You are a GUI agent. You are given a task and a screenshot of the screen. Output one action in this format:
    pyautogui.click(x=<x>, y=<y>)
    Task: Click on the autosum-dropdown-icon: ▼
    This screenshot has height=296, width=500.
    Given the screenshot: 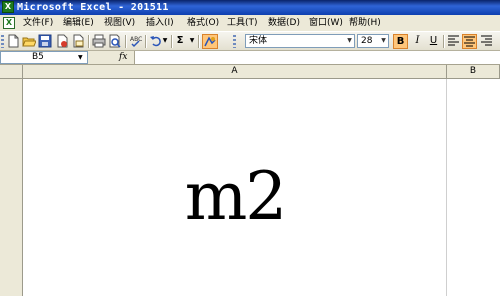 What is the action you would take?
    pyautogui.click(x=192, y=41)
    